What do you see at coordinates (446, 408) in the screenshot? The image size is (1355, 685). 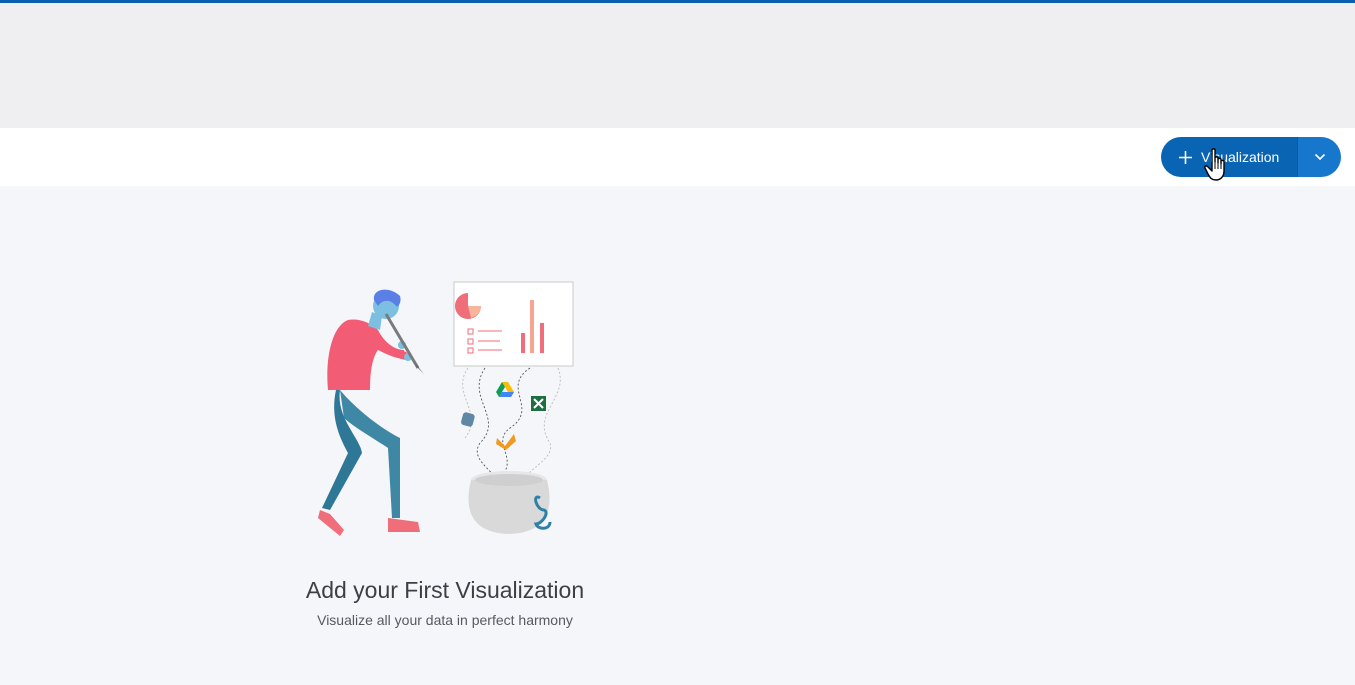 I see `empty-state-illustration` at bounding box center [446, 408].